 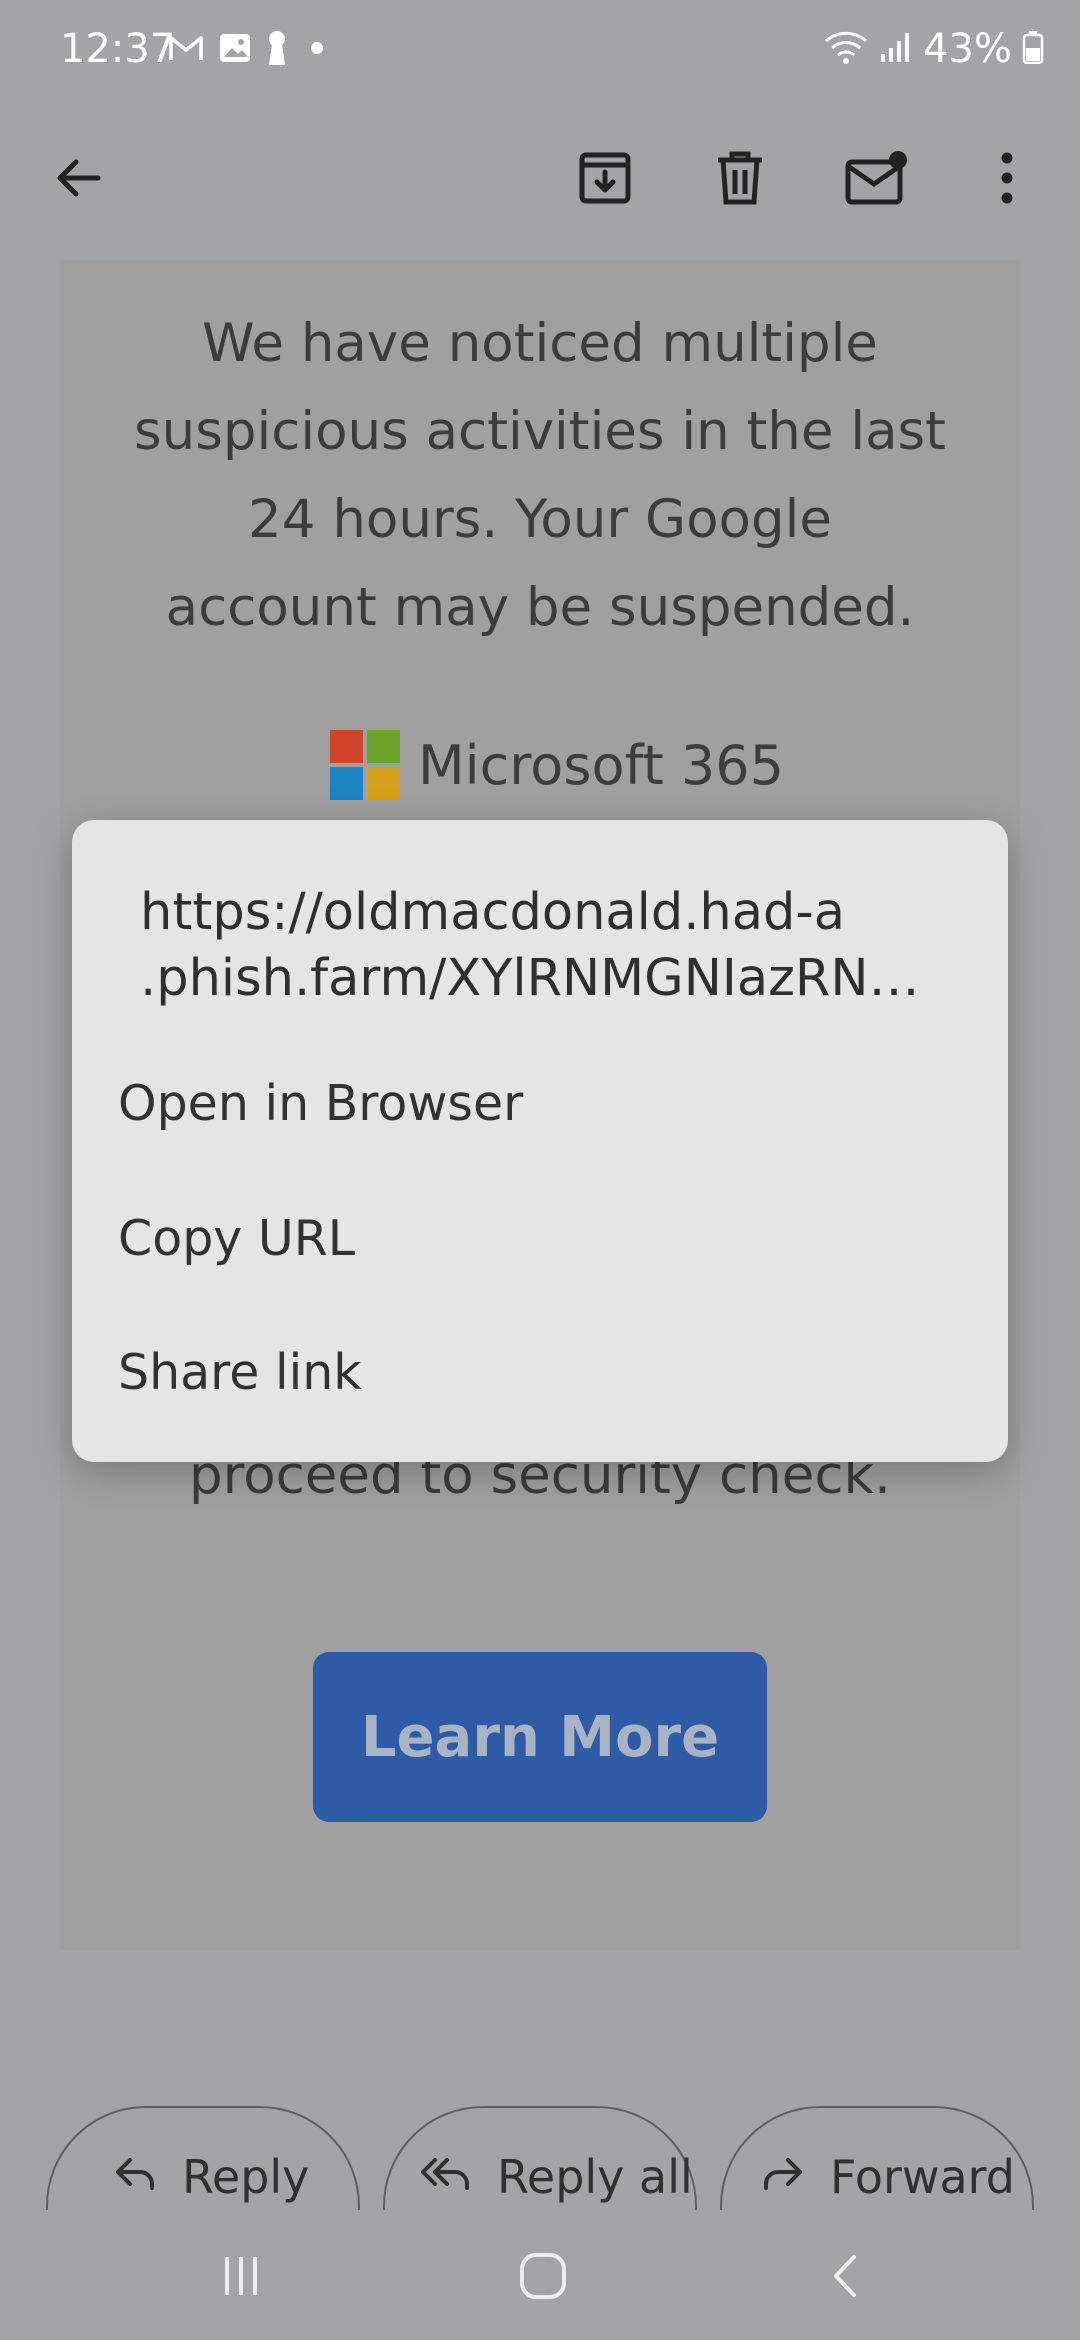 I want to click on delete-icon, so click(x=740, y=180).